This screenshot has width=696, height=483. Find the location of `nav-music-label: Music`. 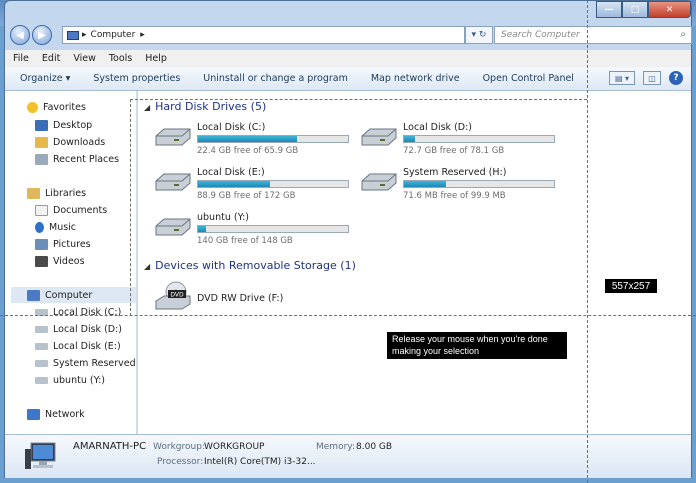

nav-music-label: Music is located at coordinates (63, 227).